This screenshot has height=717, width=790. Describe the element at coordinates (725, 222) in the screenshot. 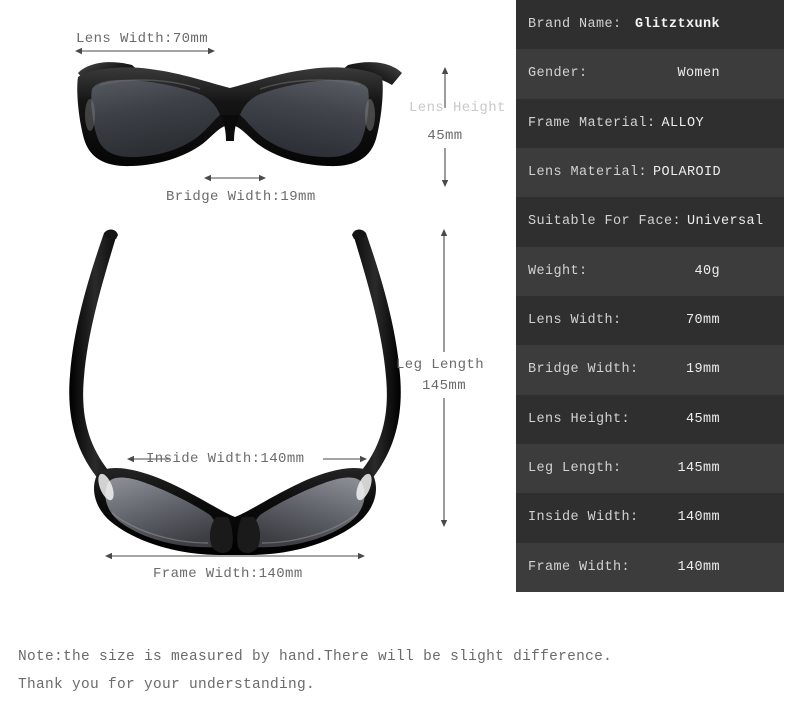

I see `spec-value: Universal` at that location.